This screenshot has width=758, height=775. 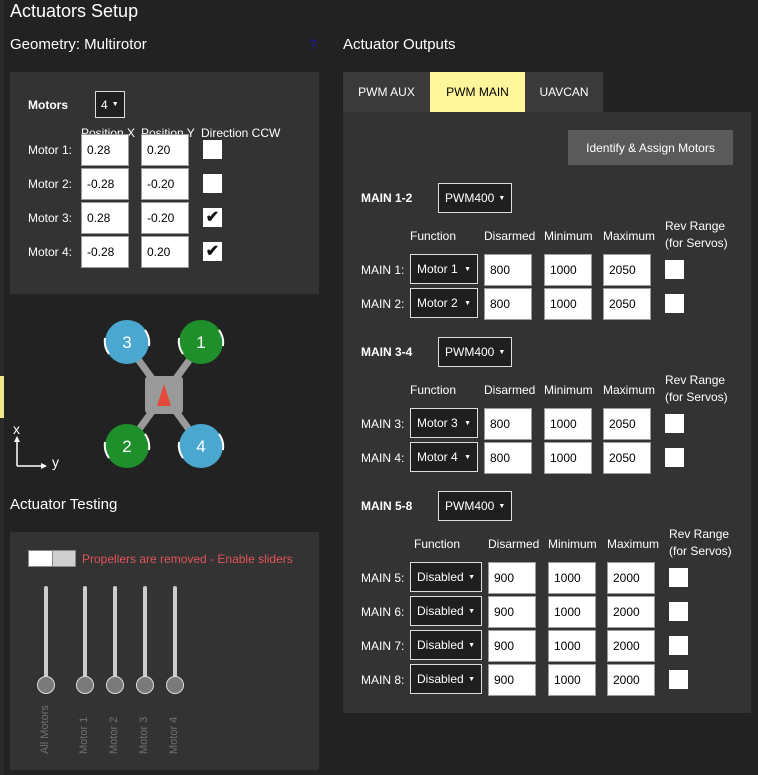 I want to click on col-function: Function, so click(x=437, y=544).